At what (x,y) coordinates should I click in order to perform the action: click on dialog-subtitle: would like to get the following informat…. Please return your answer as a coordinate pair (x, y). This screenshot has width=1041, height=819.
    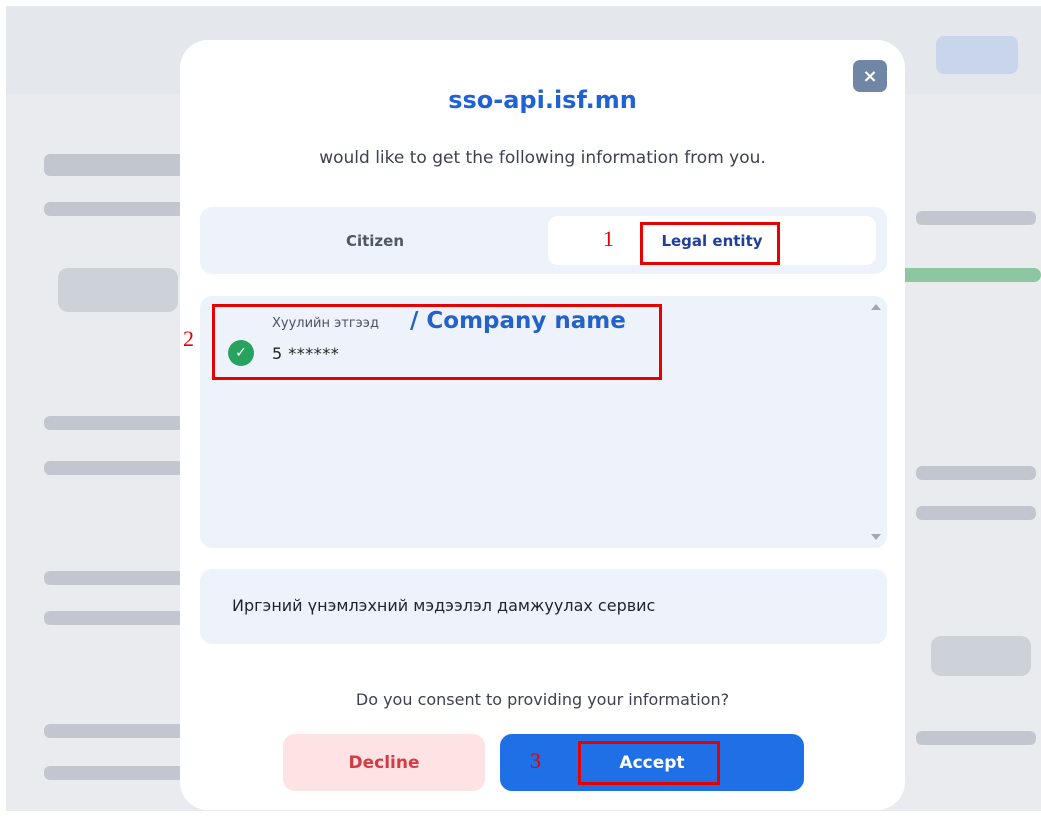
    Looking at the image, I should click on (542, 158).